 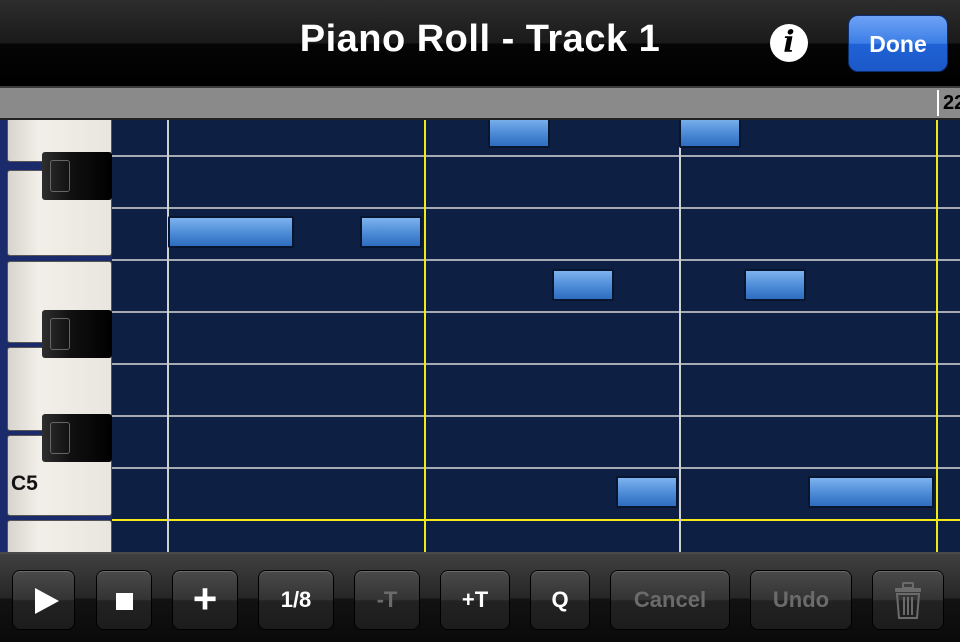 I want to click on delete-button, so click(x=908, y=600).